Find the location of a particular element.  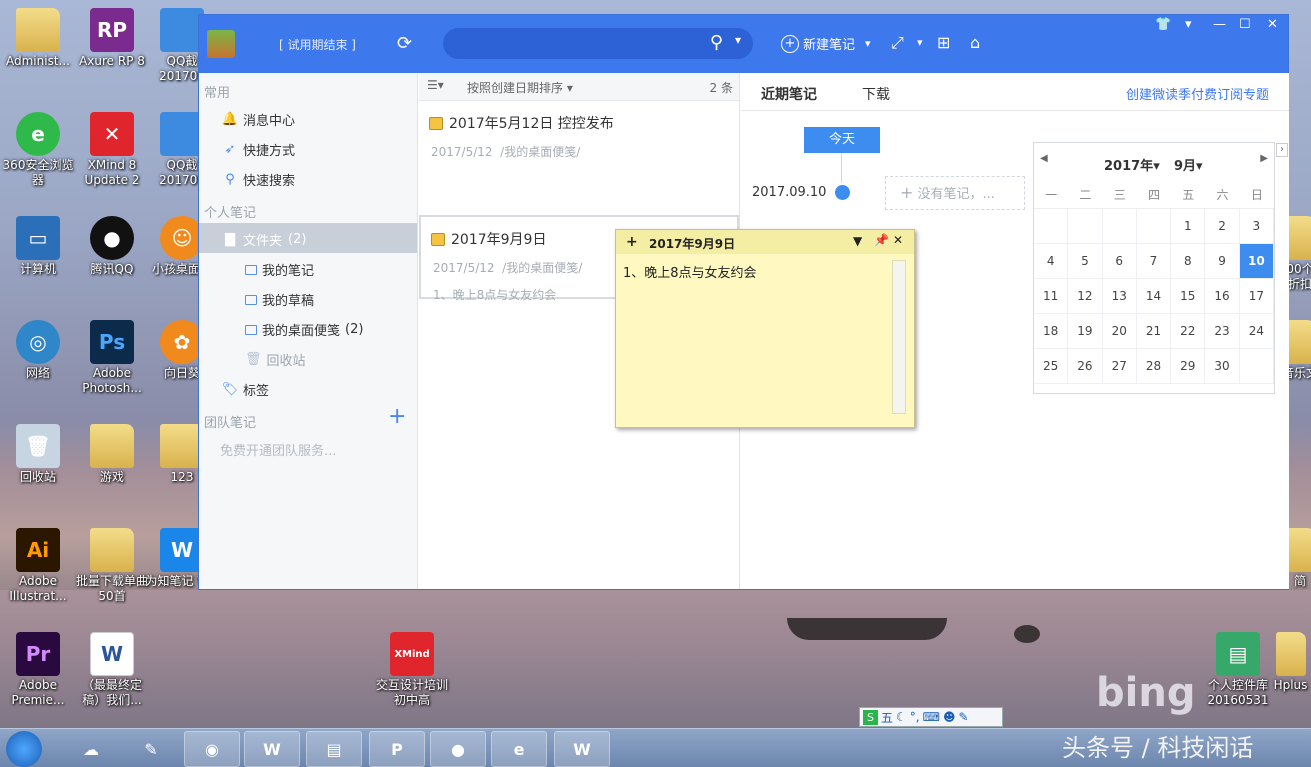

sync-icon: ⟳ is located at coordinates (407, 43).